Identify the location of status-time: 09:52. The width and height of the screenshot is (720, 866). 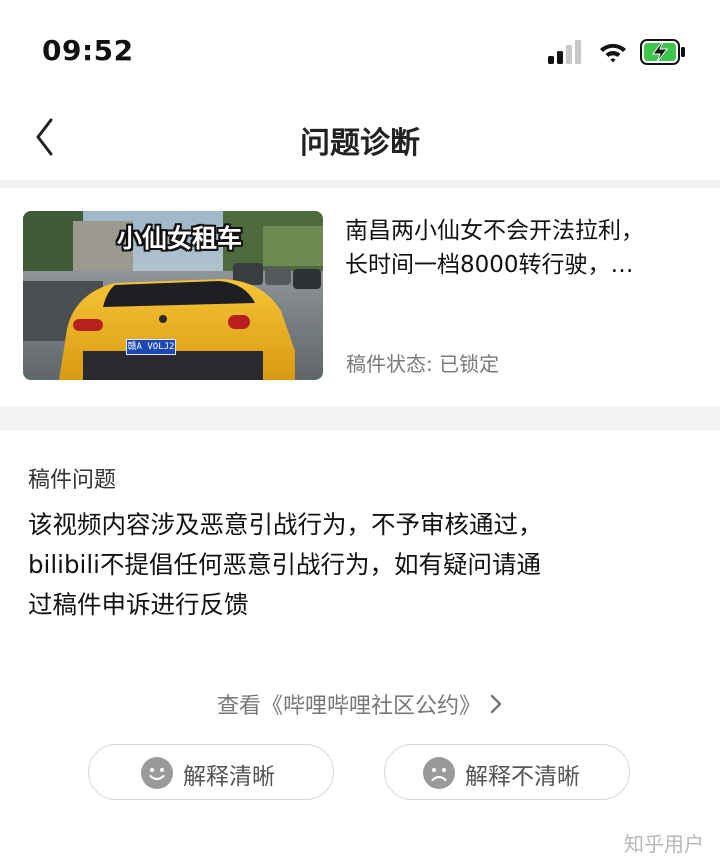
(88, 50).